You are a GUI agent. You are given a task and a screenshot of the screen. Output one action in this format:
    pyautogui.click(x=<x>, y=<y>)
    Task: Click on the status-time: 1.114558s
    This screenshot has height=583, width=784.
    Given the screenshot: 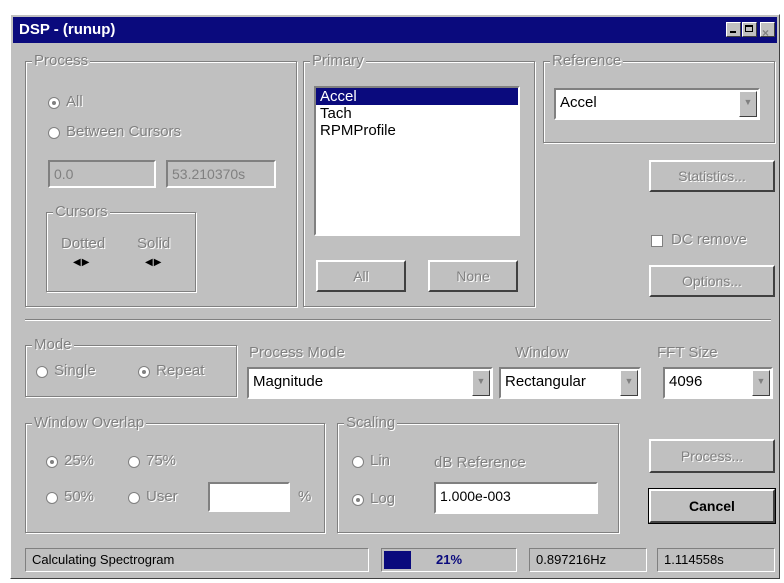 What is the action you would take?
    pyautogui.click(x=716, y=560)
    